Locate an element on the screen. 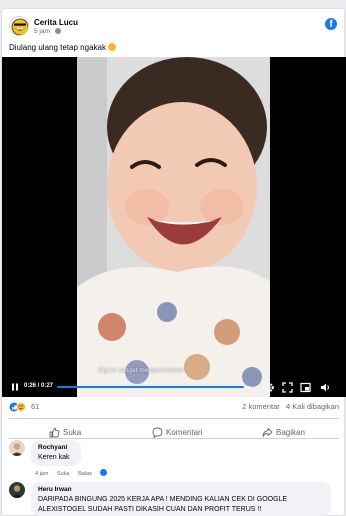  share-label: Bagikan is located at coordinates (290, 432).